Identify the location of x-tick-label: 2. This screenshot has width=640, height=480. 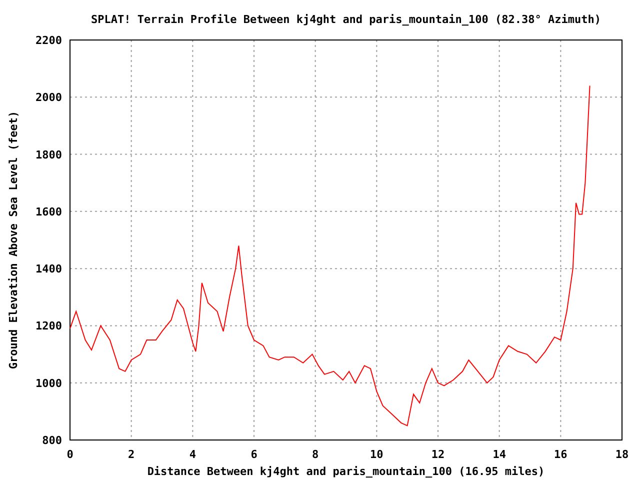
(131, 454).